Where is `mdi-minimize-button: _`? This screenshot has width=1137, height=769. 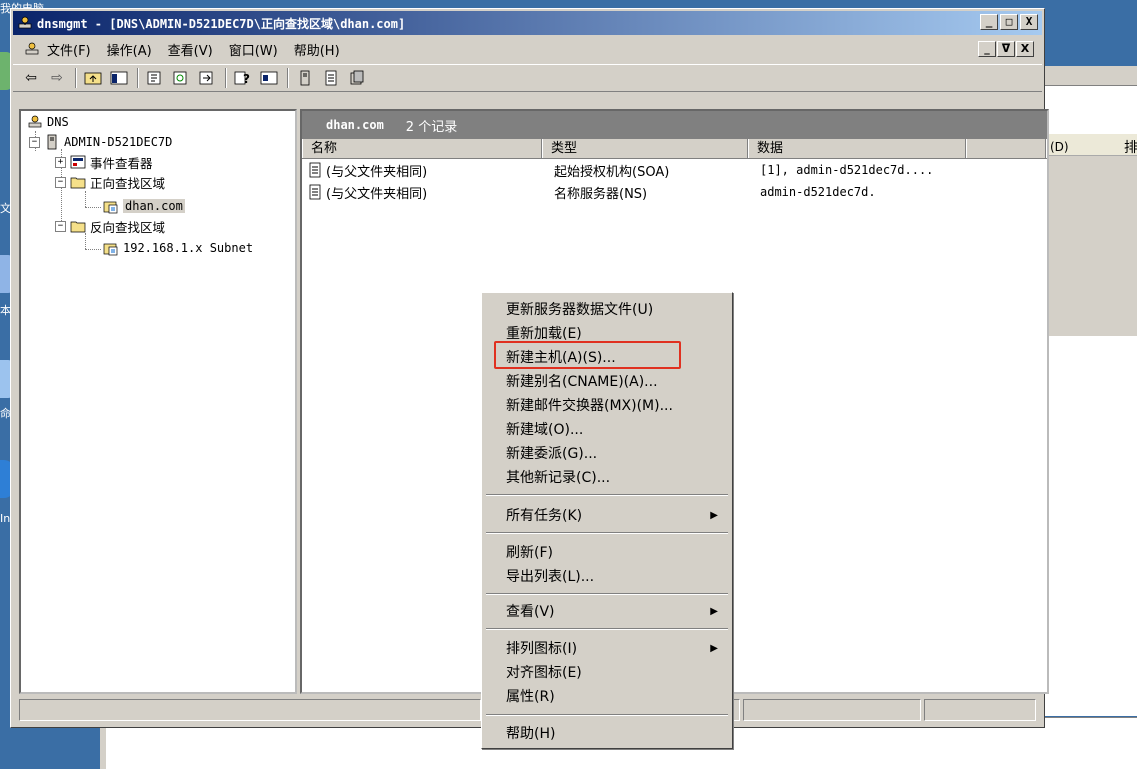 mdi-minimize-button: _ is located at coordinates (987, 49).